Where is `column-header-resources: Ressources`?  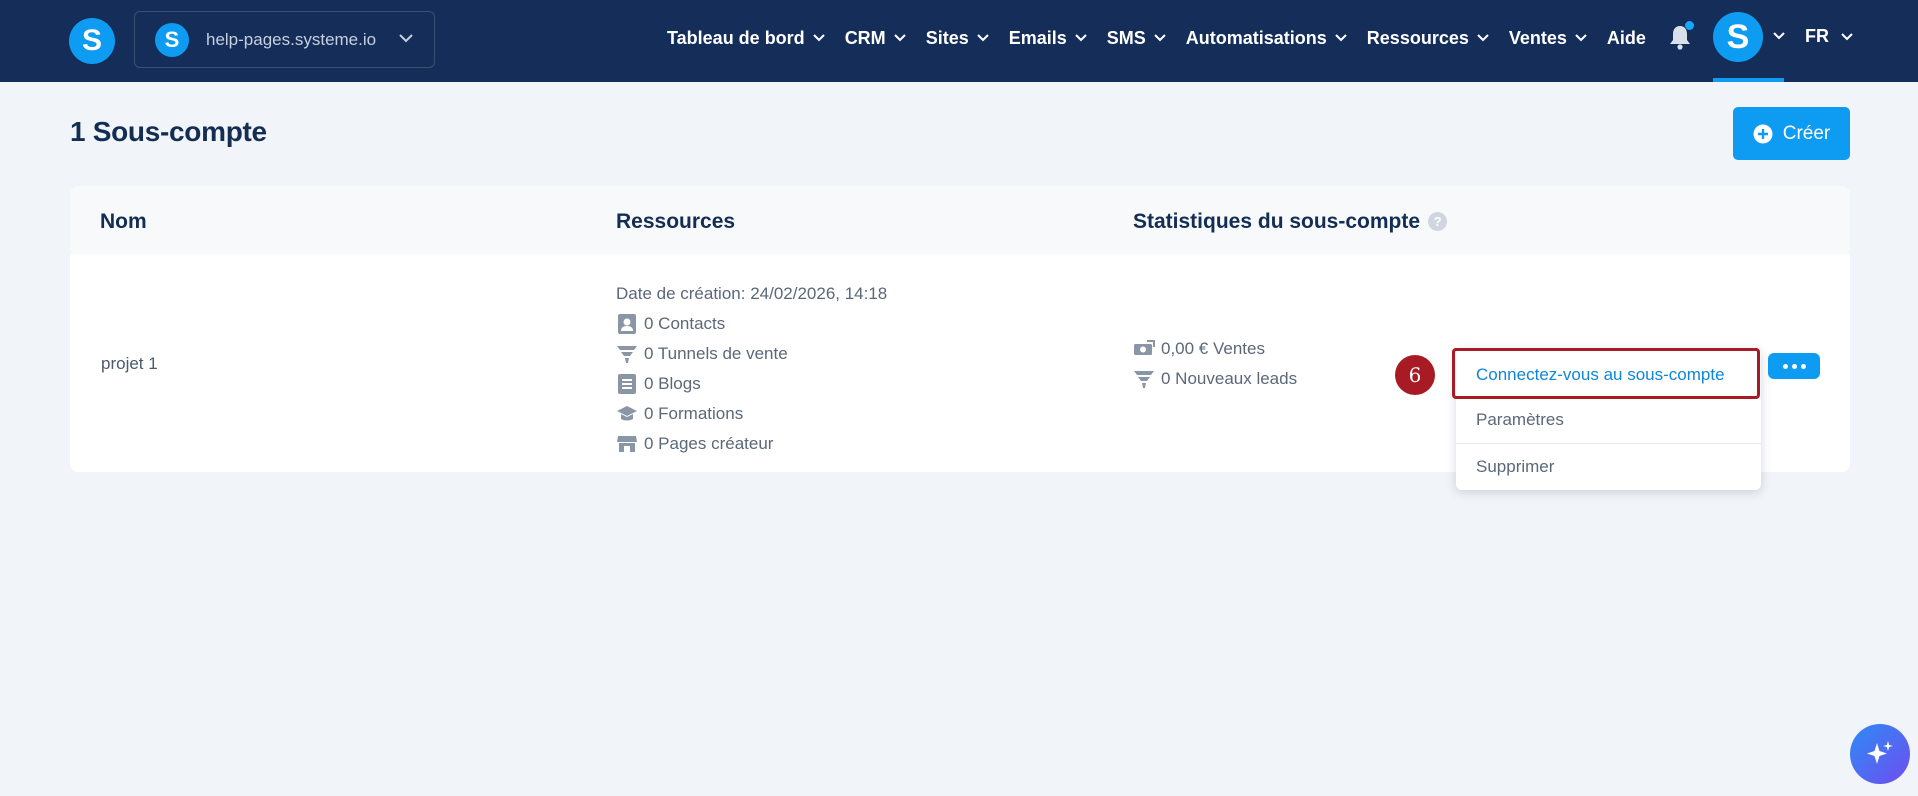
column-header-resources: Ressources is located at coordinates (676, 221).